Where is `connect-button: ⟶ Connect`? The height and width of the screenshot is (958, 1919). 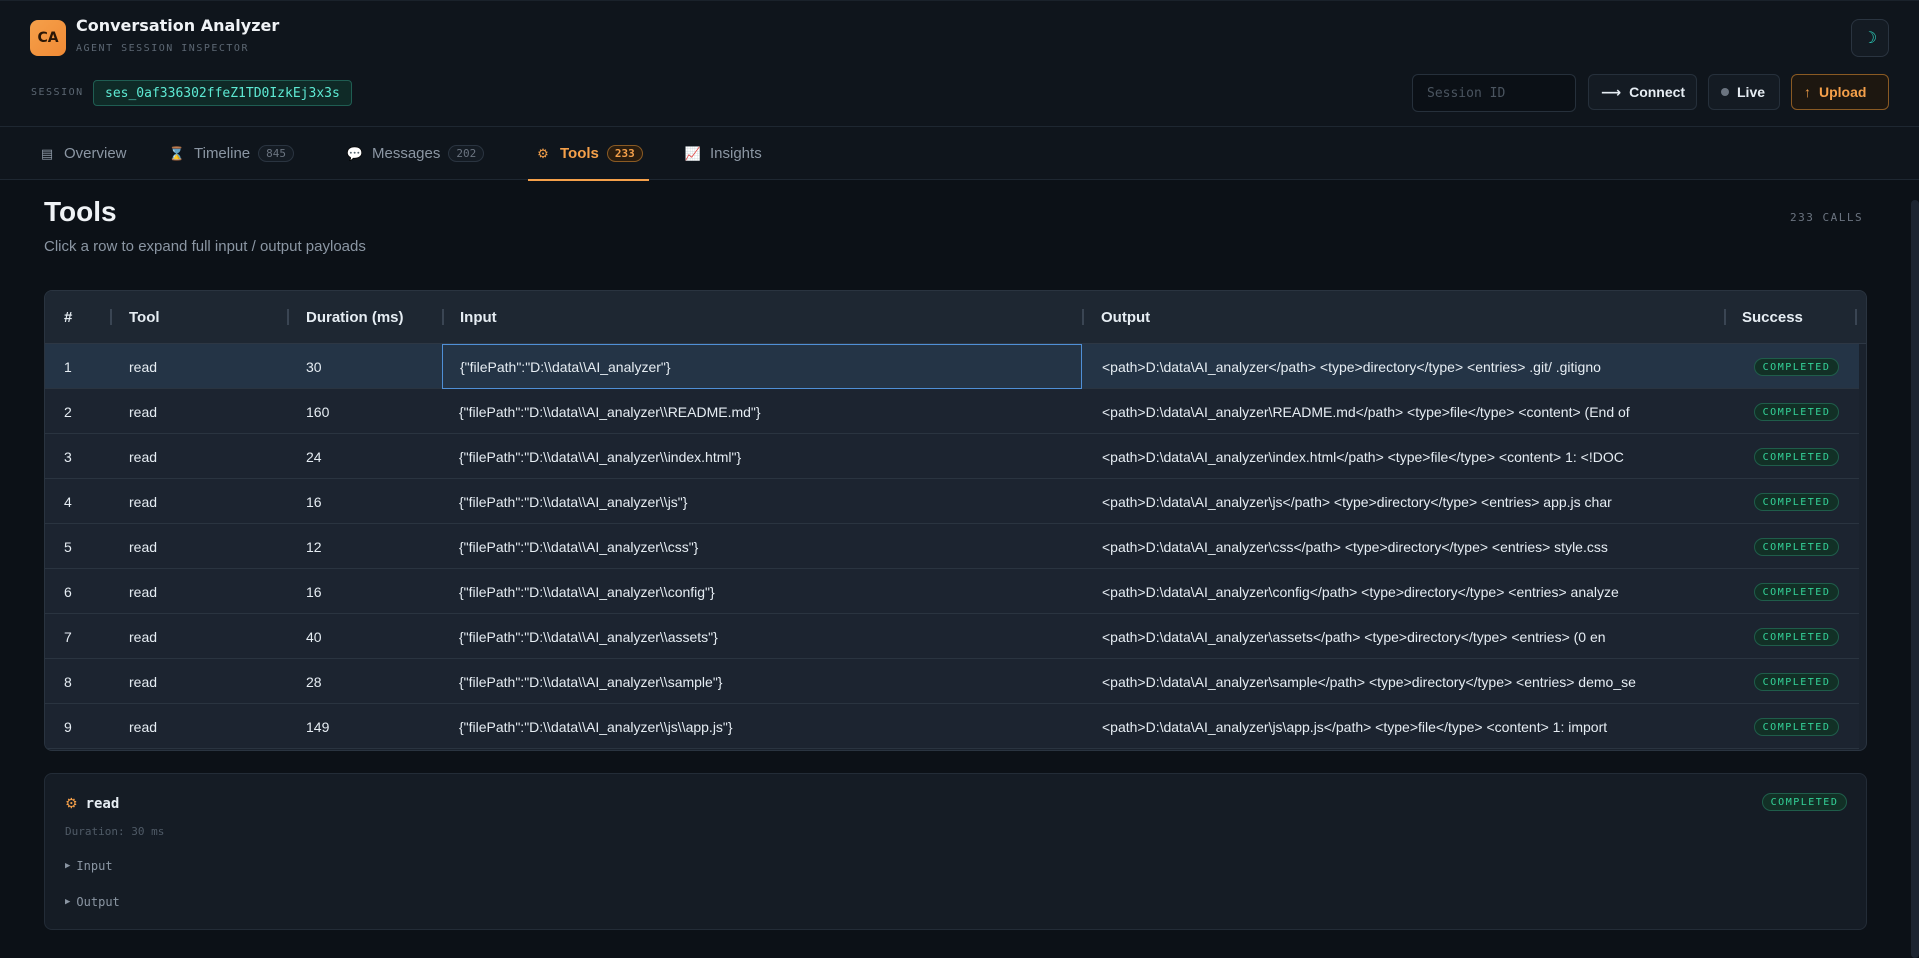 connect-button: ⟶ Connect is located at coordinates (1642, 92).